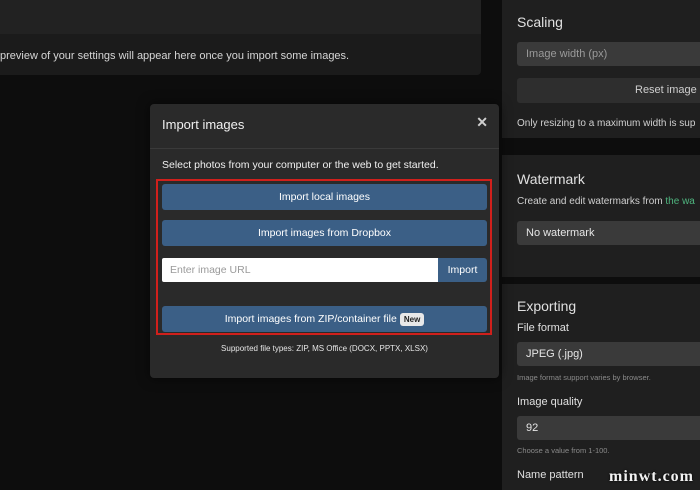 The width and height of the screenshot is (700, 490). I want to click on watermark-desc: Create and edit watermarks from, so click(591, 201).